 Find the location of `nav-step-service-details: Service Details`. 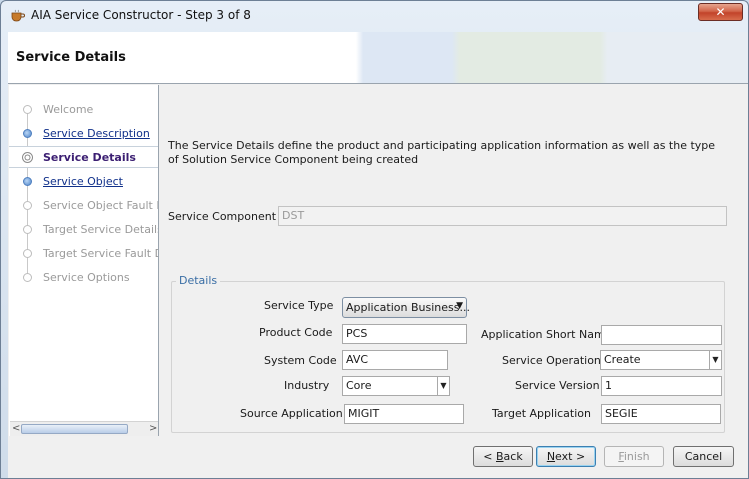

nav-step-service-details: Service Details is located at coordinates (83, 157).